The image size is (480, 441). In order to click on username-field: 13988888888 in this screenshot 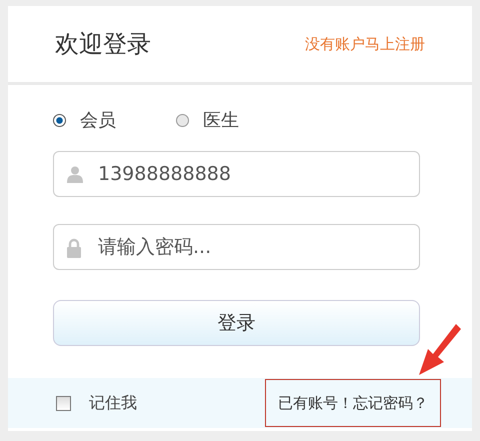, I will do `click(236, 174)`.